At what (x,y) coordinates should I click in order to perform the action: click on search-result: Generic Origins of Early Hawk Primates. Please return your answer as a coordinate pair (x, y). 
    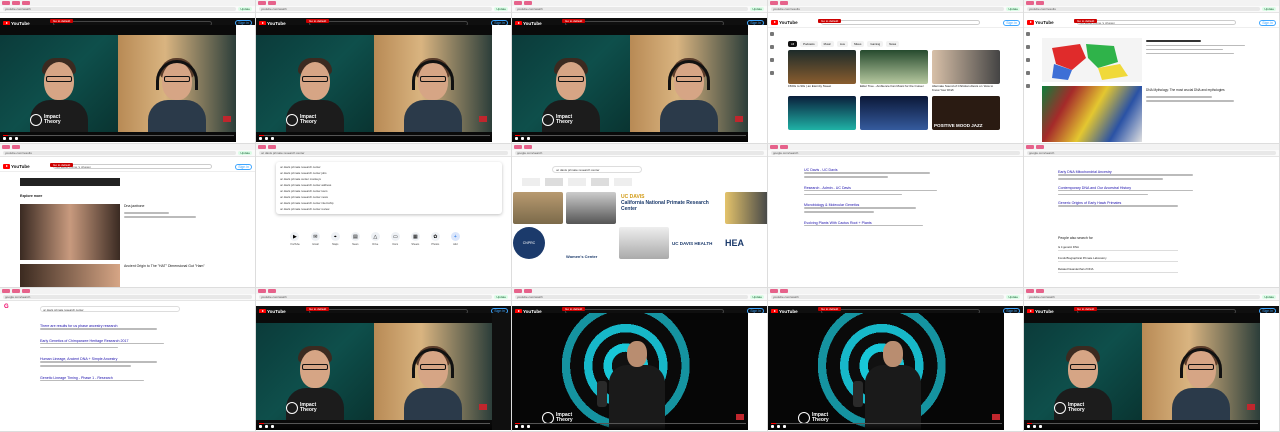
    Looking at the image, I should click on (1143, 204).